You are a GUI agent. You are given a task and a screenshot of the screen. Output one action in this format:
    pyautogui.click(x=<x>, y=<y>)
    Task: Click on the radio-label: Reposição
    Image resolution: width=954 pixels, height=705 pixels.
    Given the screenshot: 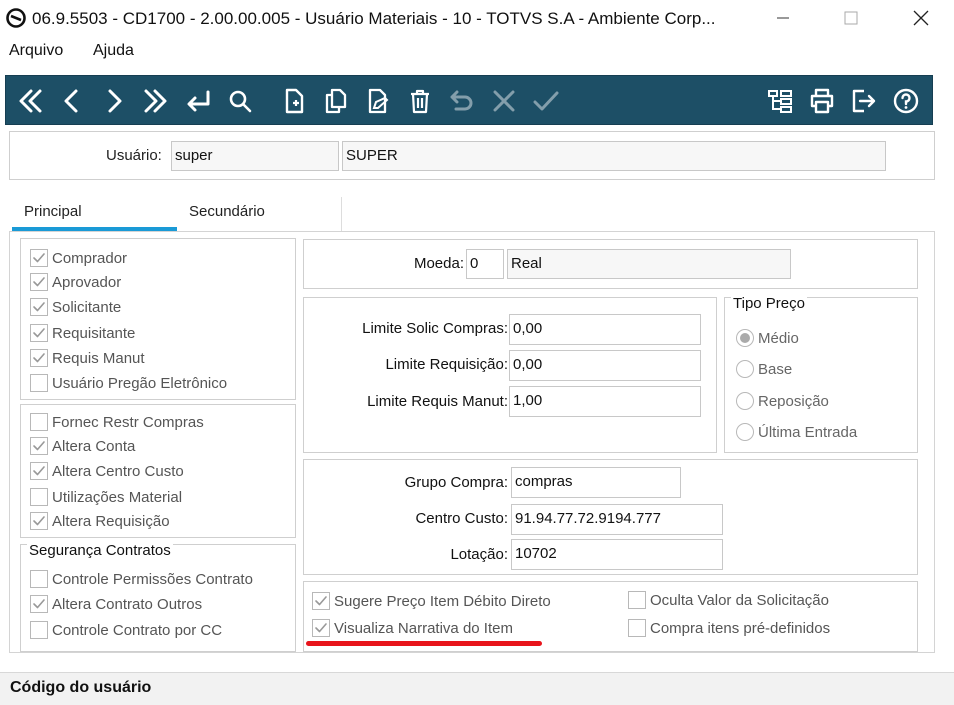 What is the action you would take?
    pyautogui.click(x=793, y=401)
    